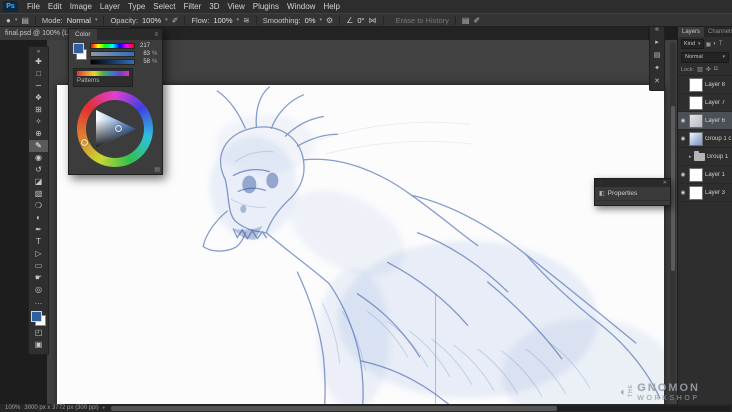 The image size is (732, 412). What do you see at coordinates (360, 20) in the screenshot?
I see `brush-angle-value: 0°` at bounding box center [360, 20].